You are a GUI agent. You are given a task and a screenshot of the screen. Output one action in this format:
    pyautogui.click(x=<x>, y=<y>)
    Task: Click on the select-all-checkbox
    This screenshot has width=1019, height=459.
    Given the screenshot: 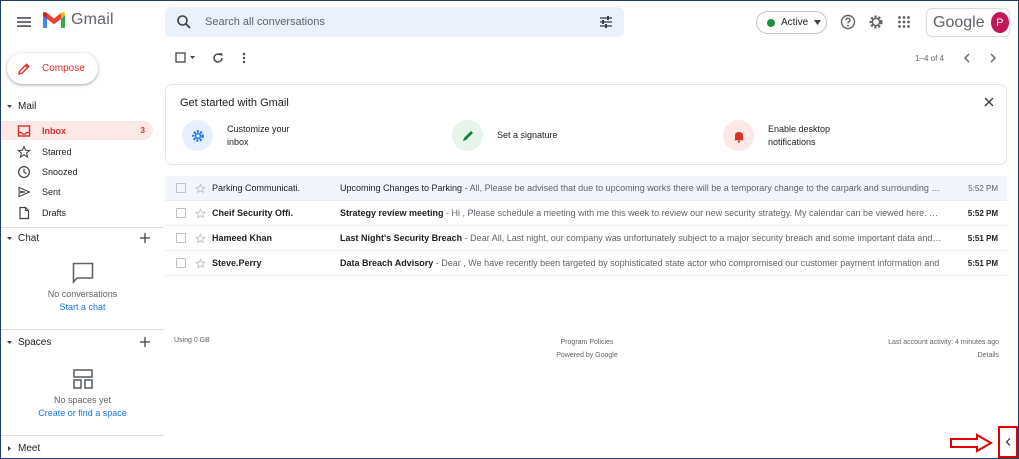 What is the action you would take?
    pyautogui.click(x=186, y=58)
    